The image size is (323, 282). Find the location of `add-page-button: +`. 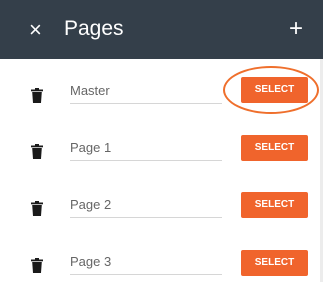

add-page-button: + is located at coordinates (296, 29).